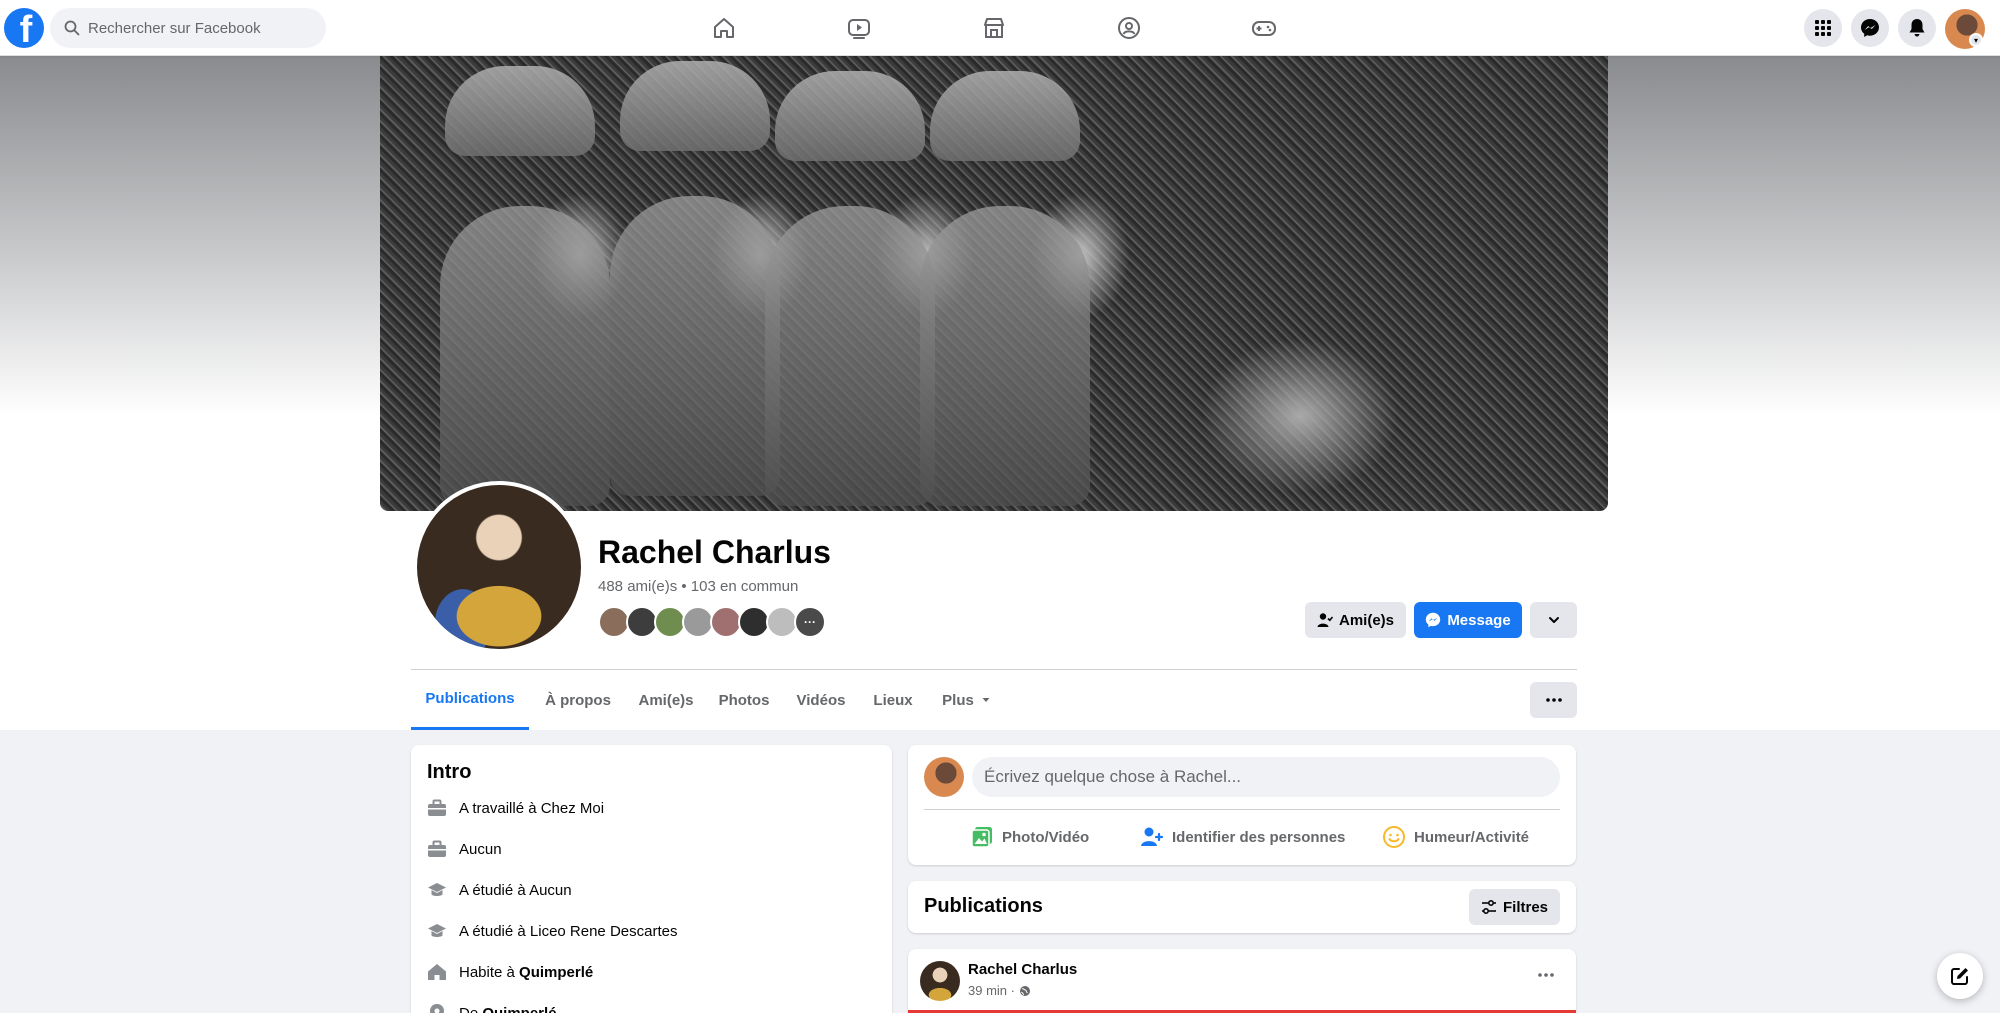  What do you see at coordinates (983, 906) in the screenshot?
I see `publications-title: Publications` at bounding box center [983, 906].